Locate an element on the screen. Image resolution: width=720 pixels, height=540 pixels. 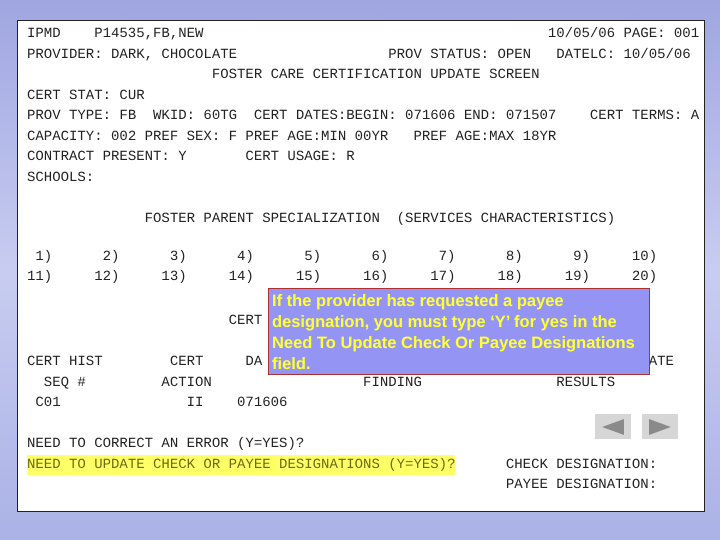
screen-text: 4) is located at coordinates (245, 257).